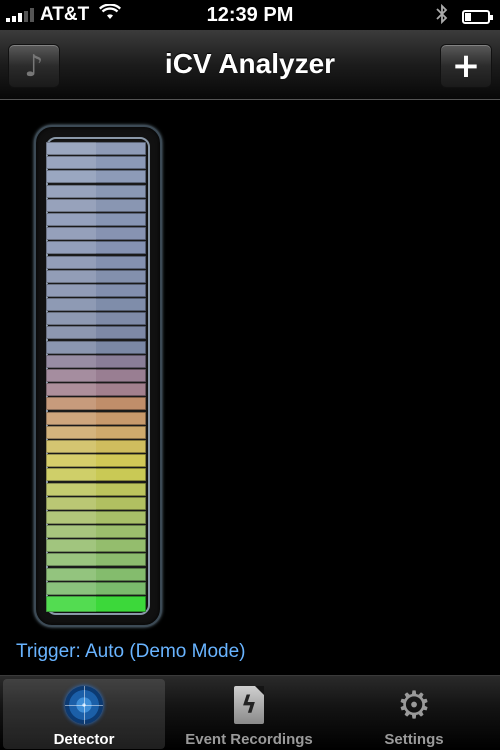  I want to click on tab-settings: ⚙ Settings, so click(414, 714).